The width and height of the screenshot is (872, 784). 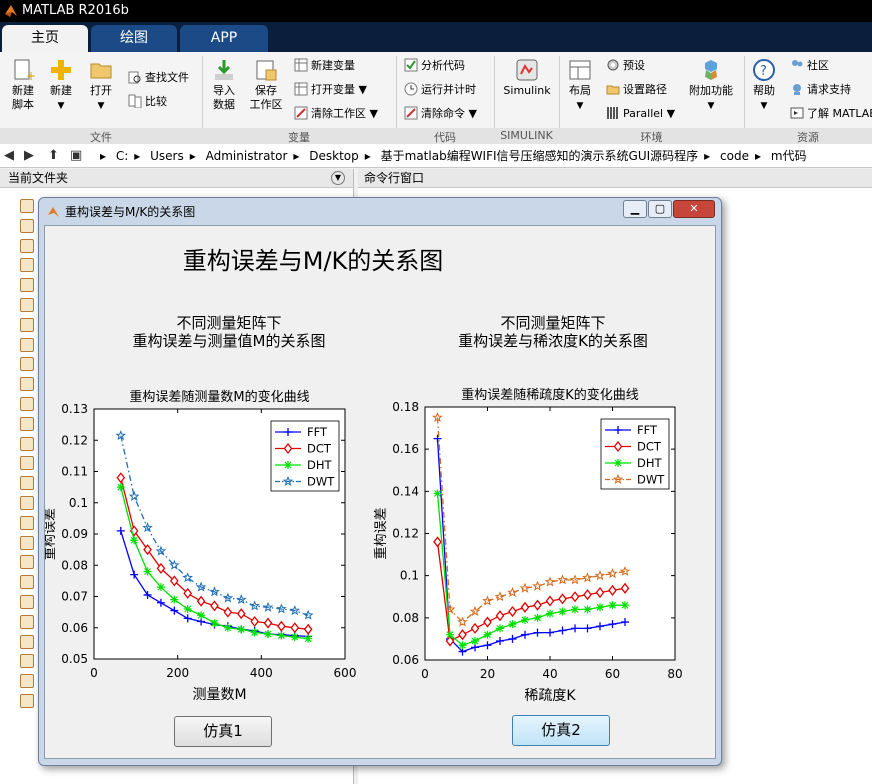 I want to click on y-tick-label: 0.1, so click(x=409, y=576).